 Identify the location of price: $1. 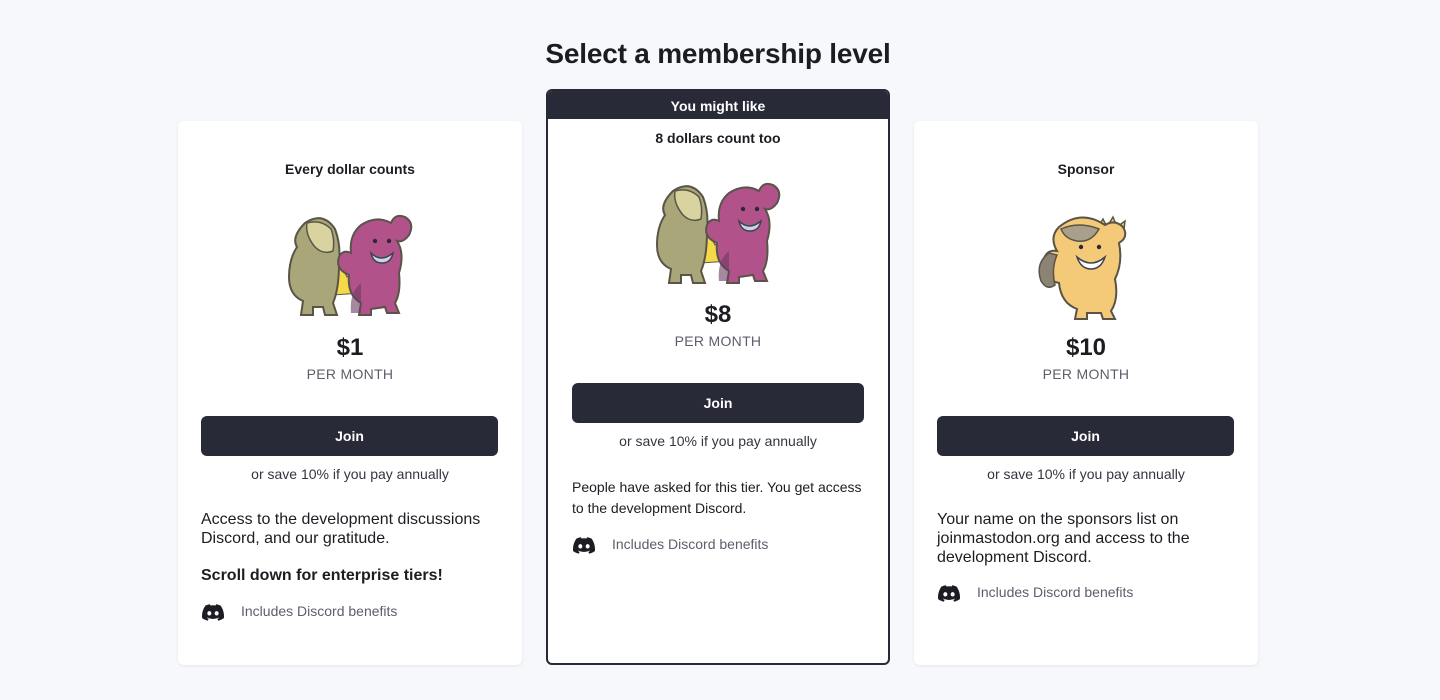
(350, 347).